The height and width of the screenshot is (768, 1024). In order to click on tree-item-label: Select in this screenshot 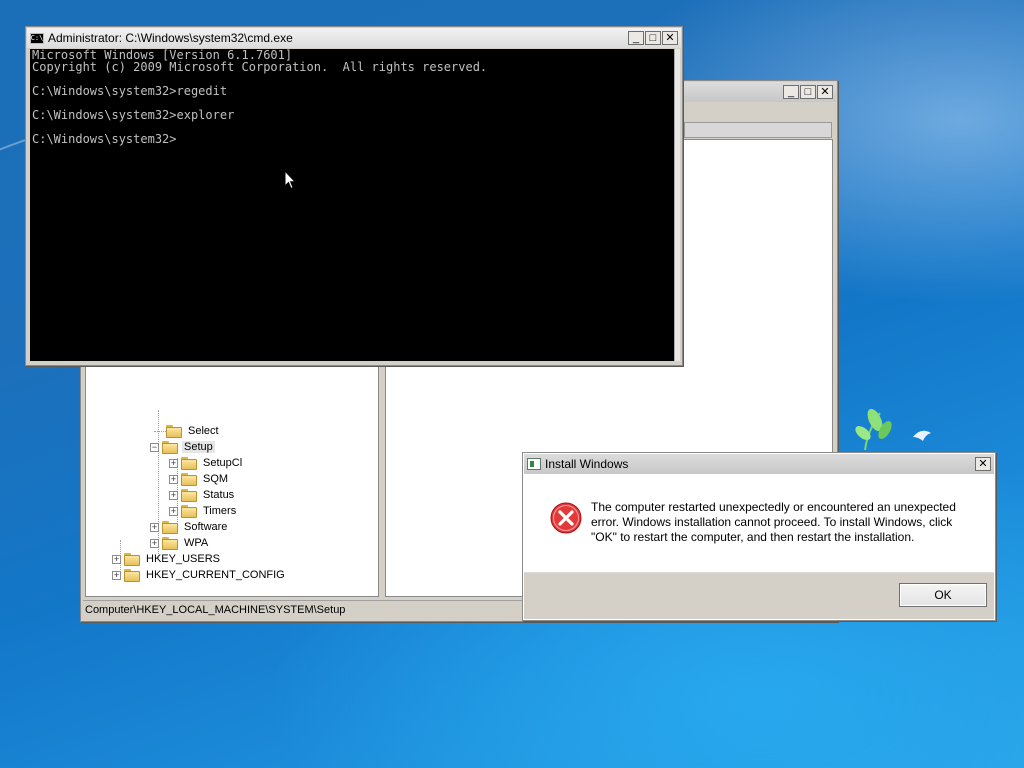, I will do `click(203, 431)`.